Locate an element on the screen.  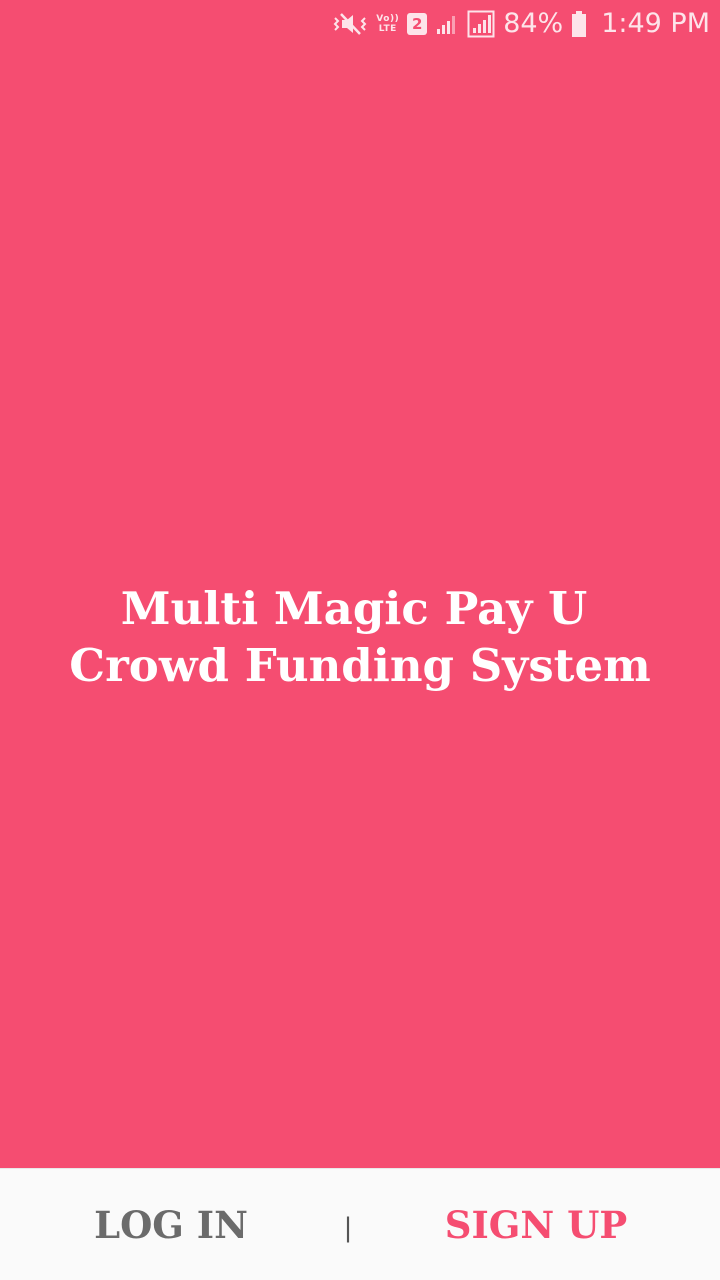
sim-number: 2 is located at coordinates (417, 24).